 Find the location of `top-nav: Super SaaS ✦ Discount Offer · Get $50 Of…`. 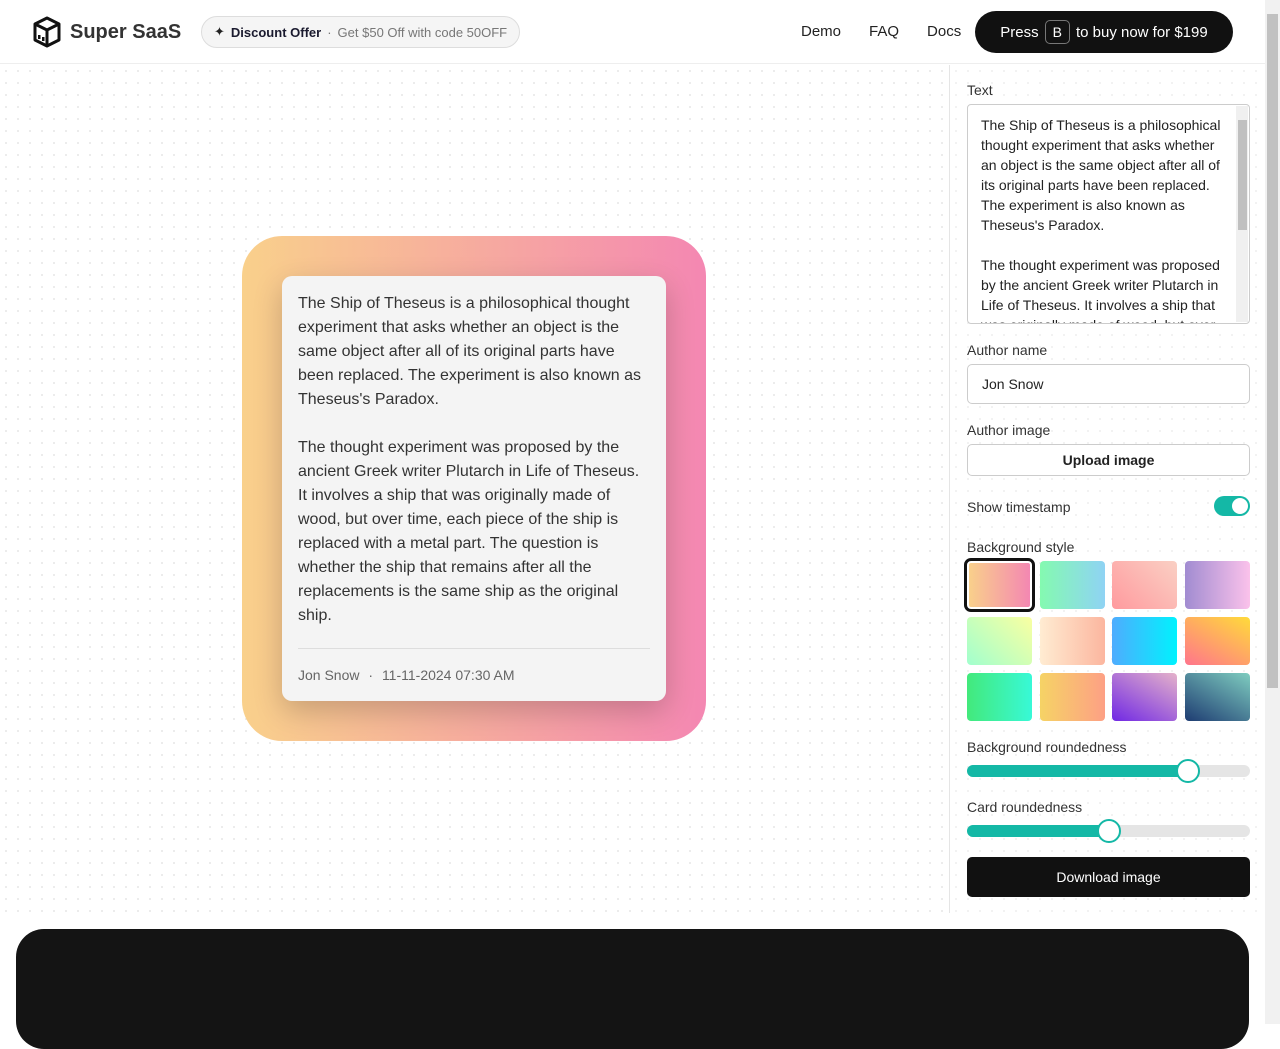

top-nav: Super SaaS ✦ Discount Offer · Get $50 Of… is located at coordinates (632, 32).